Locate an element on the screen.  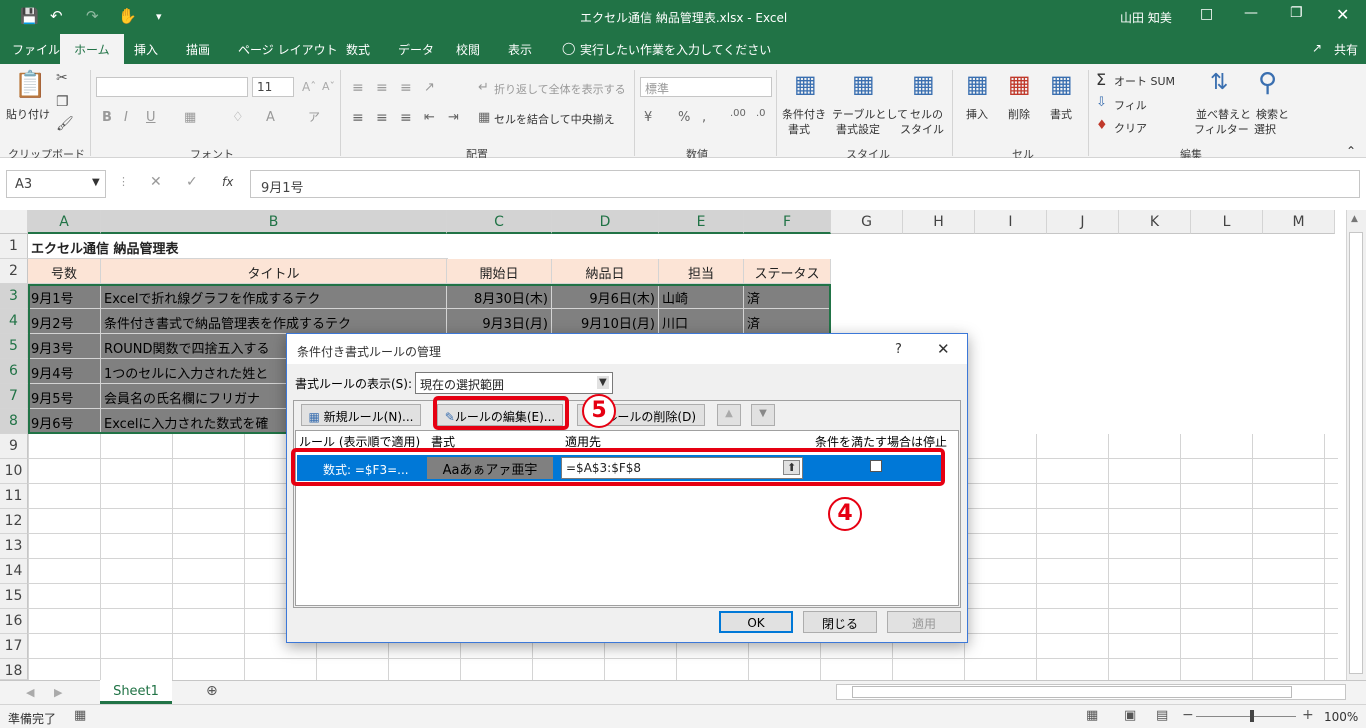
row-header: 8 is located at coordinates (14, 421).